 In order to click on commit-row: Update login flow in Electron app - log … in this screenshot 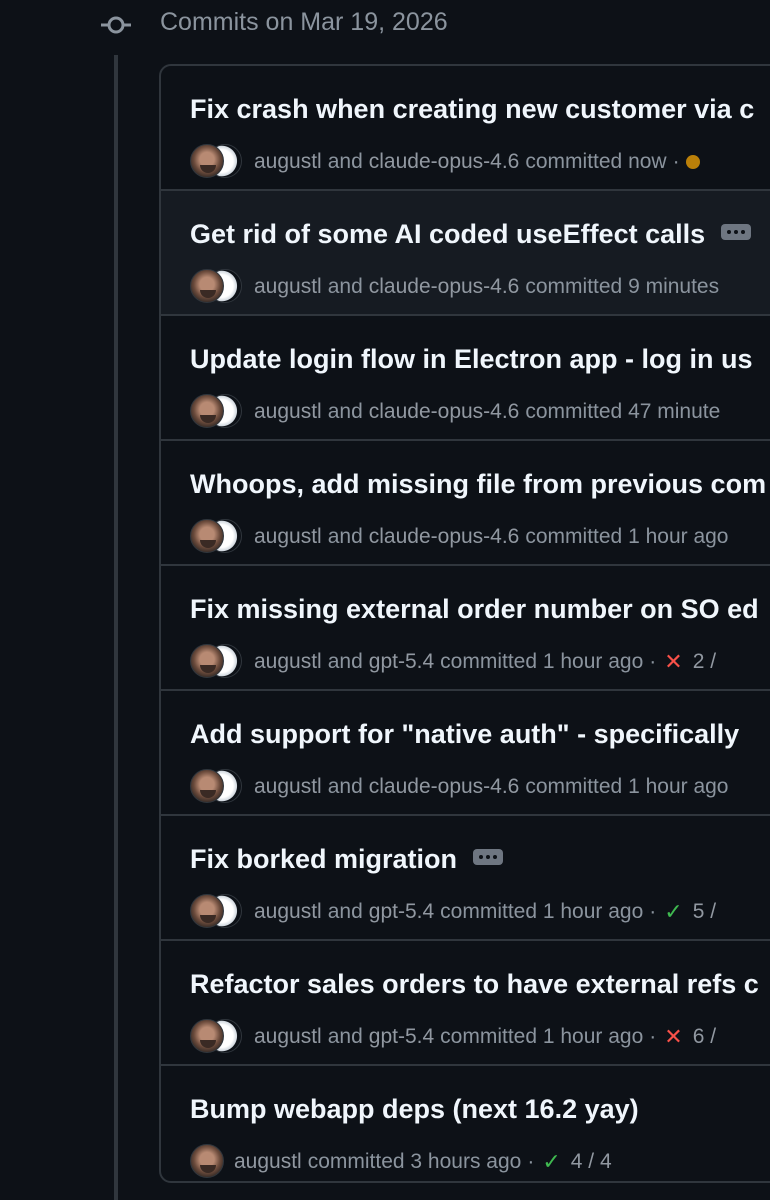, I will do `click(465, 378)`.